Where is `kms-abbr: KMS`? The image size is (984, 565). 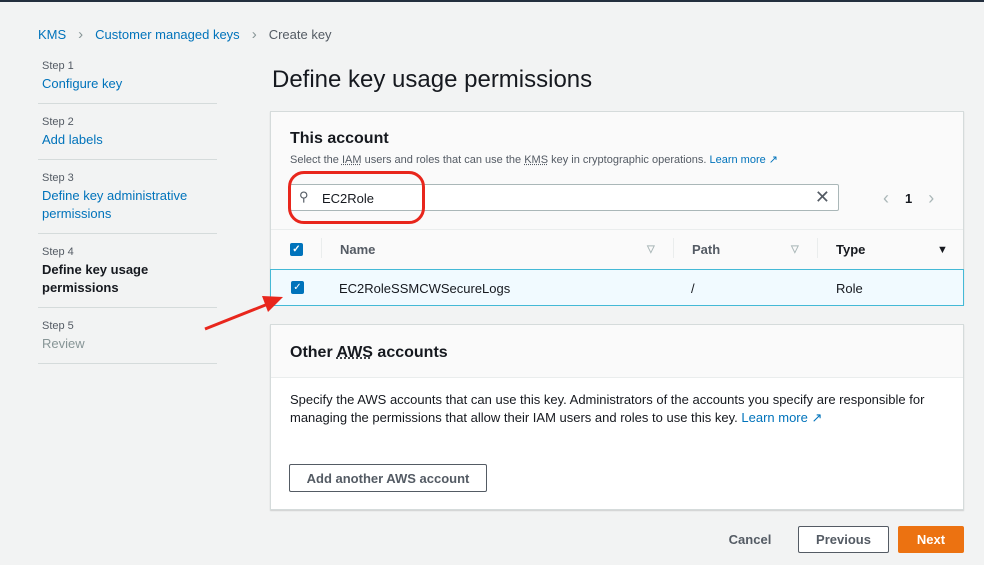
kms-abbr: KMS is located at coordinates (536, 160).